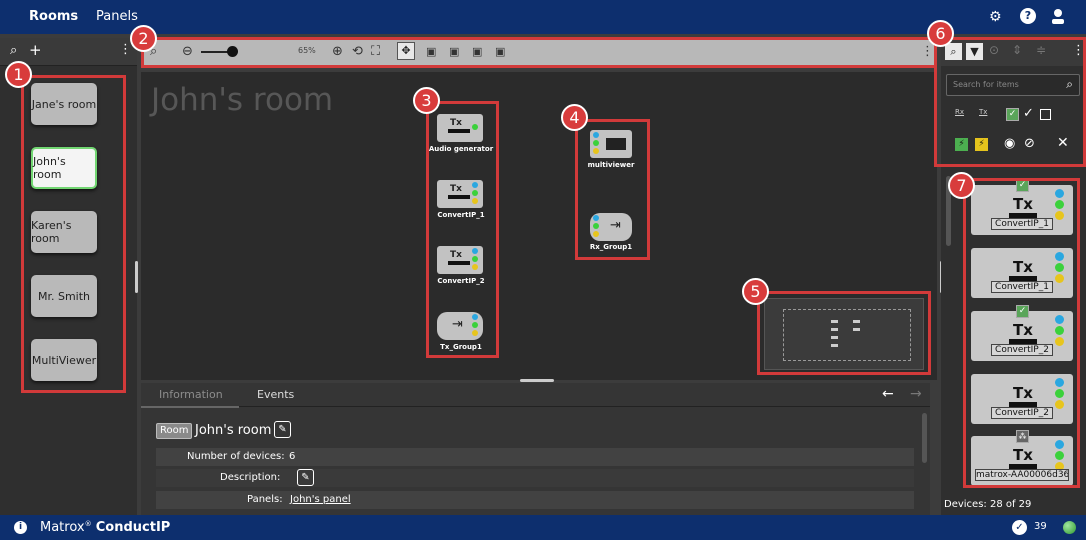 This screenshot has width=1086, height=540. What do you see at coordinates (13, 50) in the screenshot?
I see `search-icon: ⌕` at bounding box center [13, 50].